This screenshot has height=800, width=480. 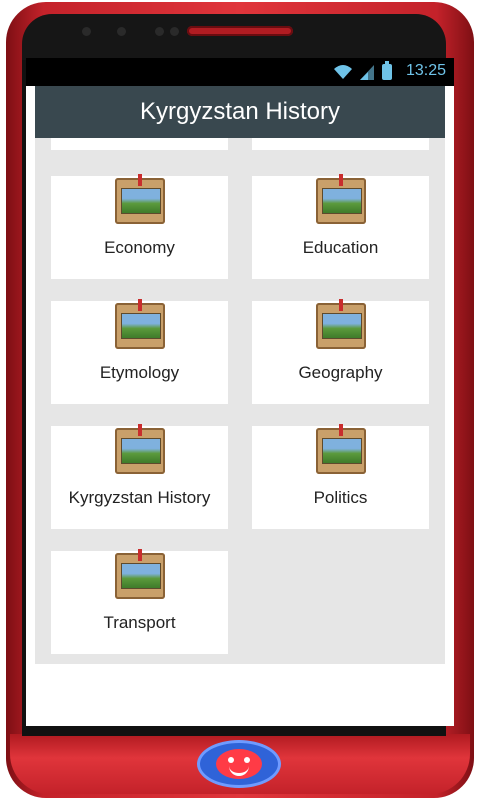 I want to click on battery-icon, so click(x=387, y=70).